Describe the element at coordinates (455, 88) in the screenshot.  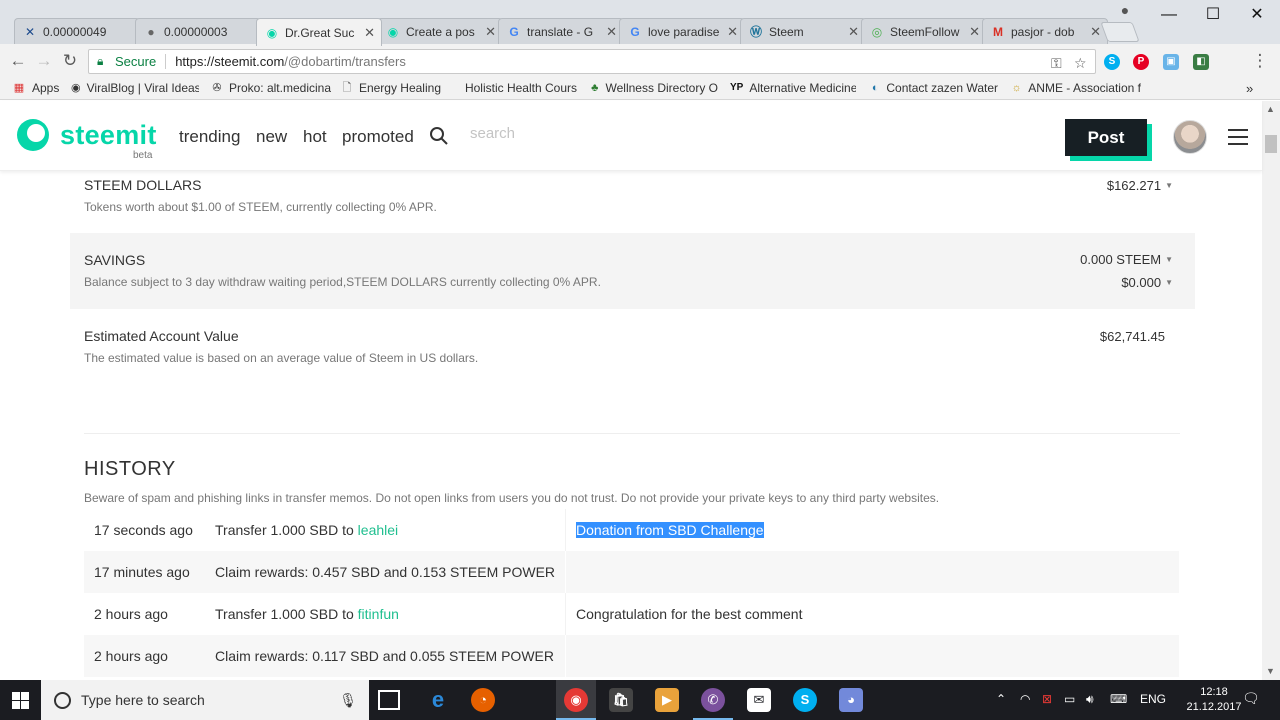
I see `blank-icon` at that location.